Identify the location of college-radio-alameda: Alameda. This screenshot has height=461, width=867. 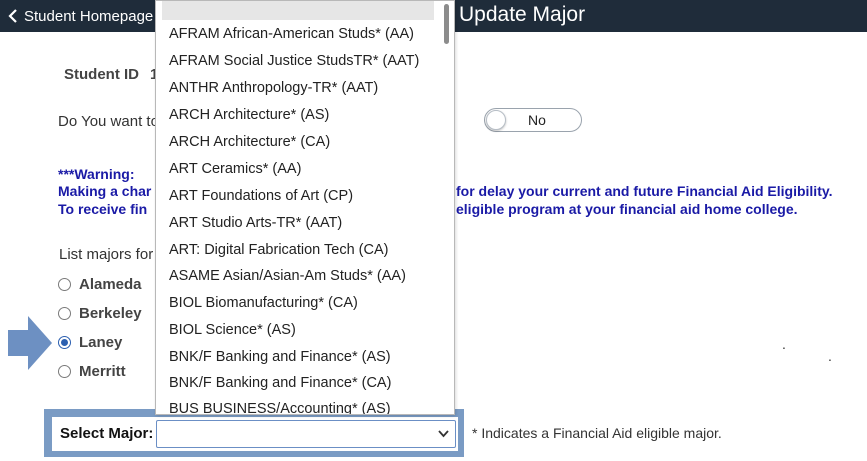
(100, 284).